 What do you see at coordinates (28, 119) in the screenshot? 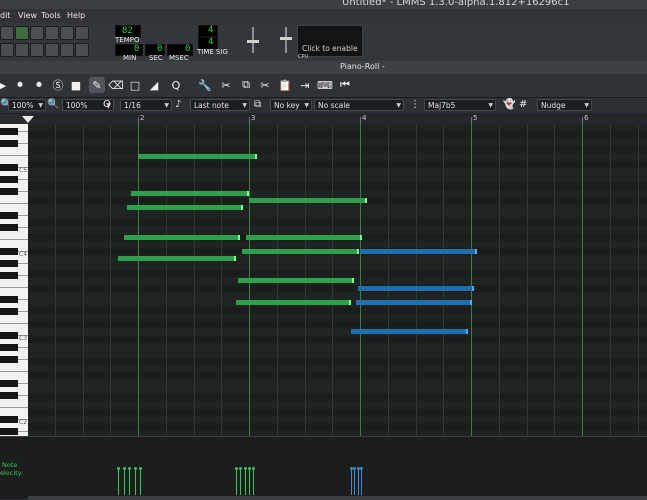
I see `playhead-marker-icon` at bounding box center [28, 119].